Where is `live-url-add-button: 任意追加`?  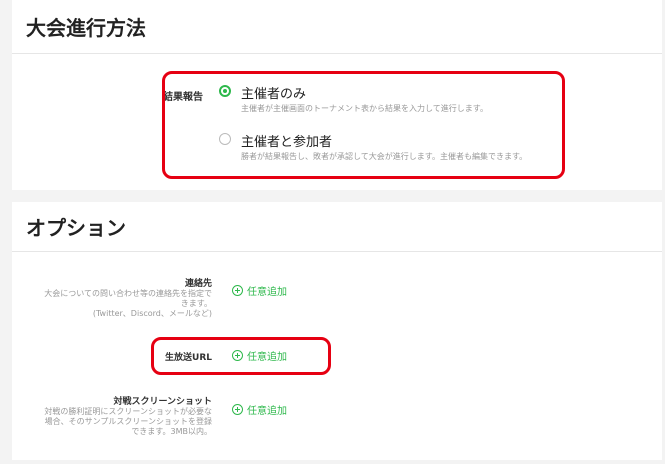 live-url-add-button: 任意追加 is located at coordinates (259, 355).